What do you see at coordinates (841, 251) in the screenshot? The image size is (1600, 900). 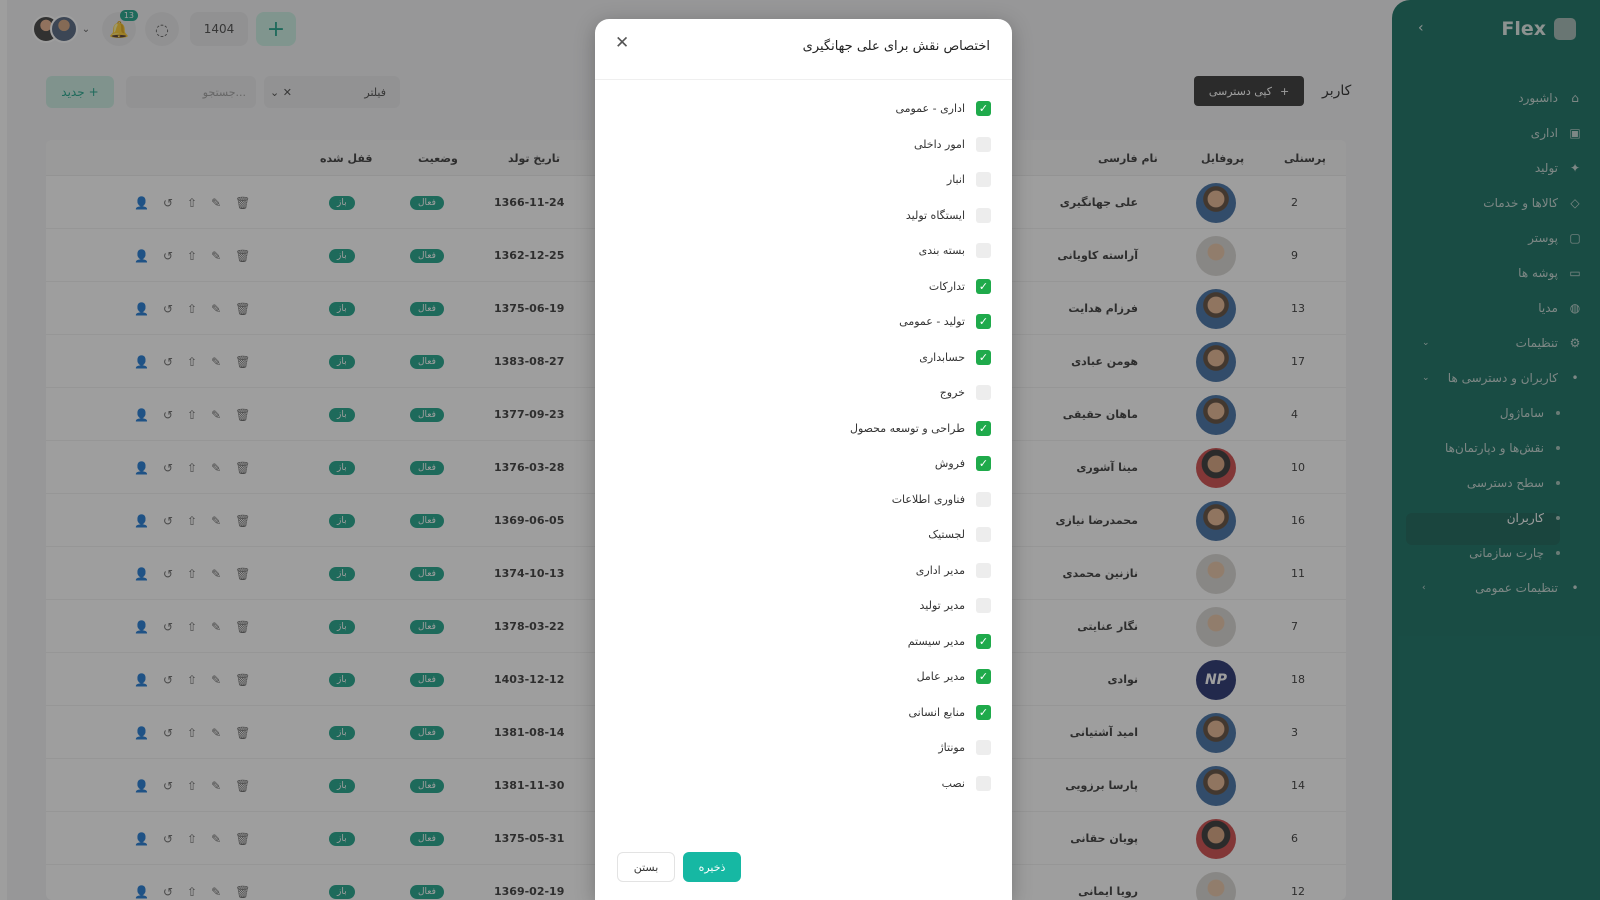 I see `role-option: بسته بندی` at bounding box center [841, 251].